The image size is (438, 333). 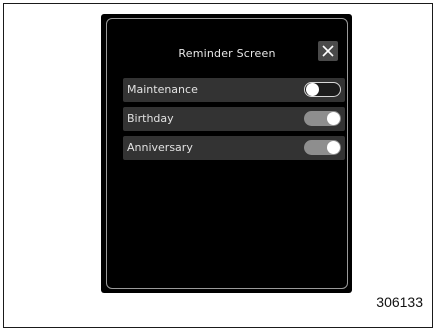 What do you see at coordinates (234, 90) in the screenshot?
I see `list-item-maintenance: Maintenance` at bounding box center [234, 90].